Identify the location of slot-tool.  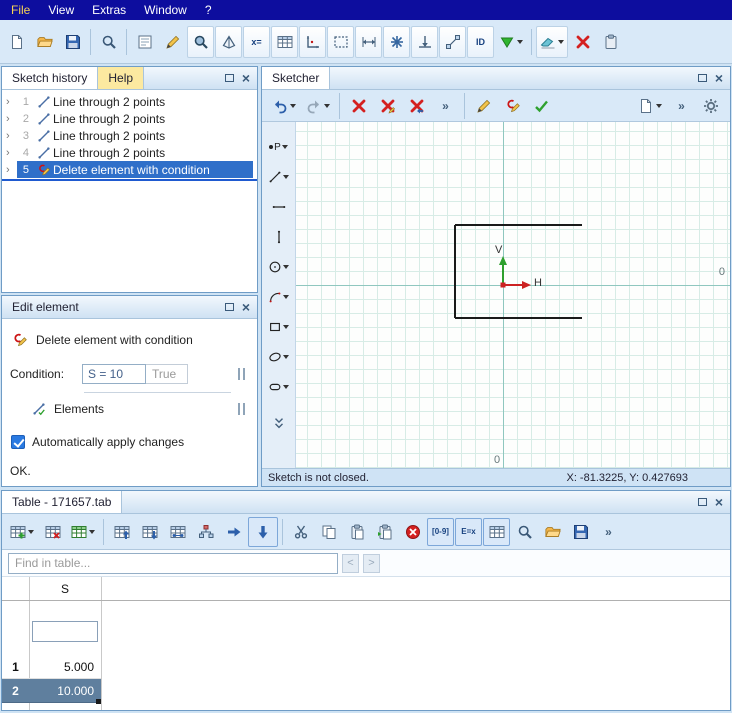
(278, 387).